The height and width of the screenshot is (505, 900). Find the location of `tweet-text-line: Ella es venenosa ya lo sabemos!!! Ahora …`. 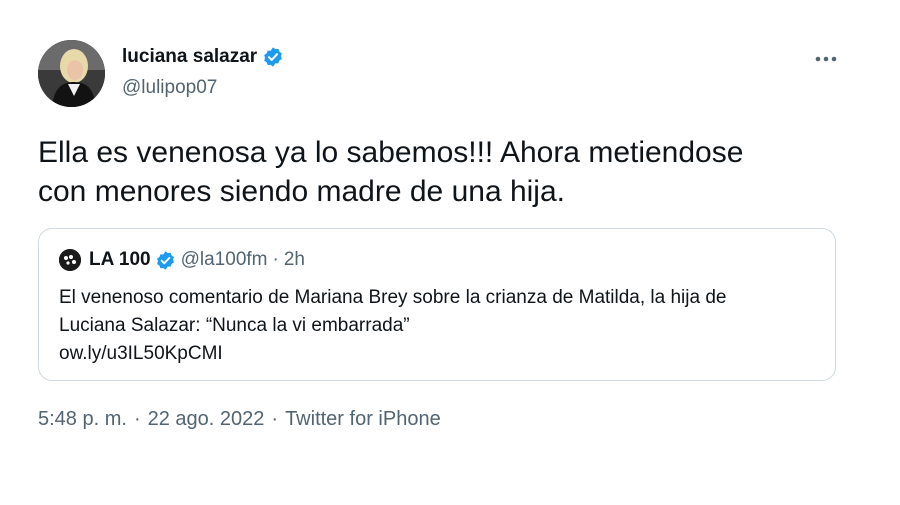

tweet-text-line: Ella es venenosa ya lo sabemos!!! Ahora … is located at coordinates (391, 152).